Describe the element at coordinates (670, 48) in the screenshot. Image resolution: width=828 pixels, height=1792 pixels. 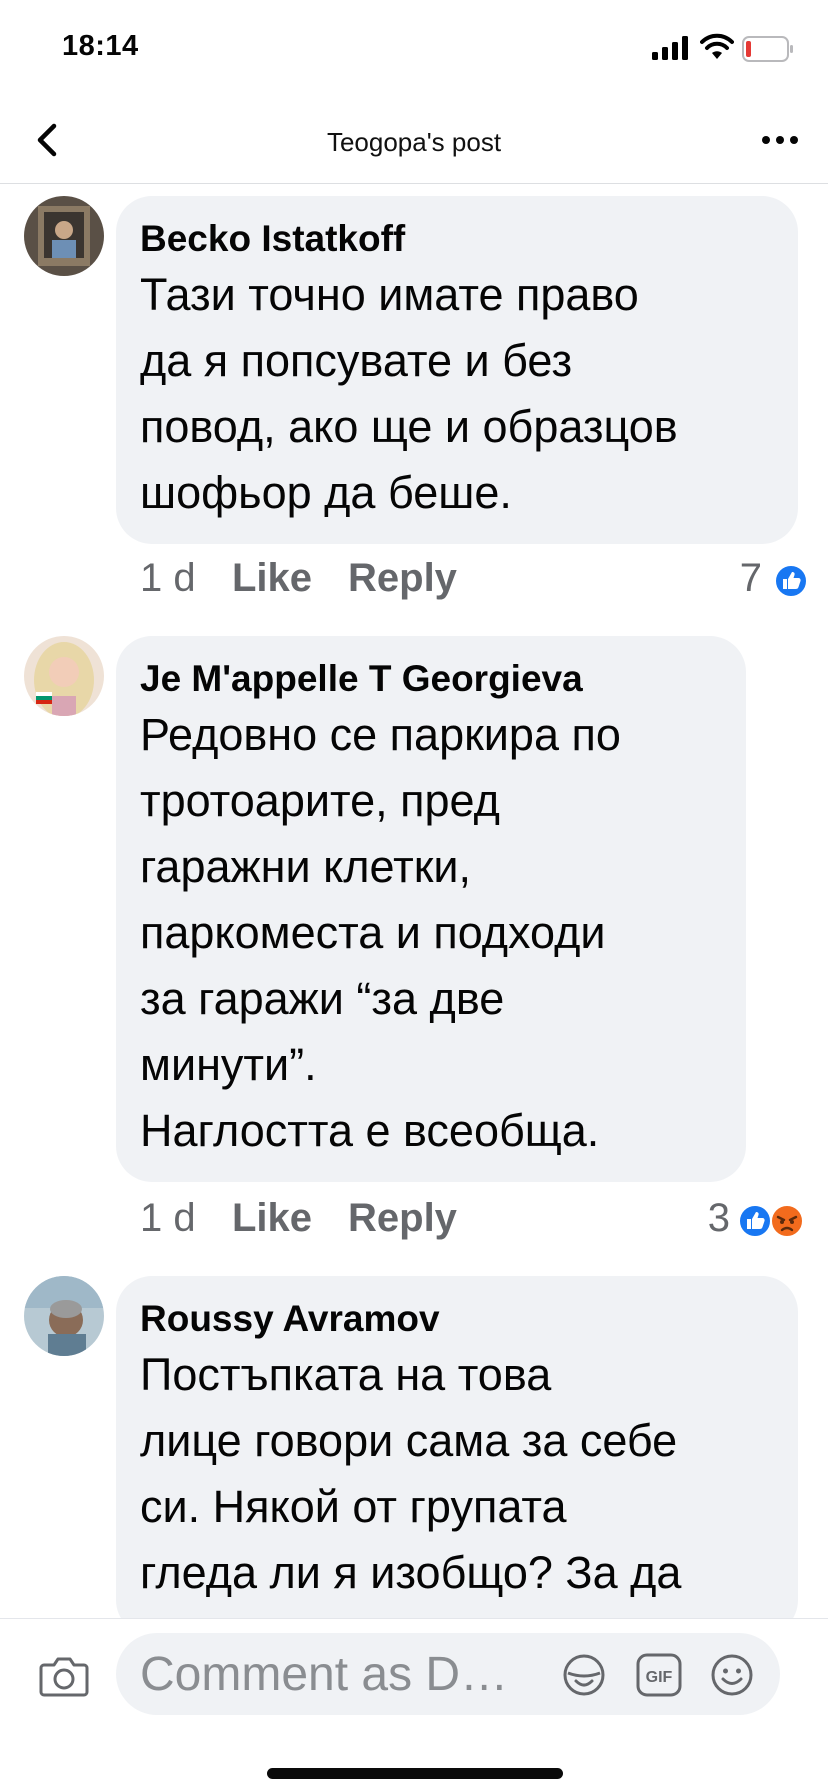
I see `cellular-signal-icon` at that location.